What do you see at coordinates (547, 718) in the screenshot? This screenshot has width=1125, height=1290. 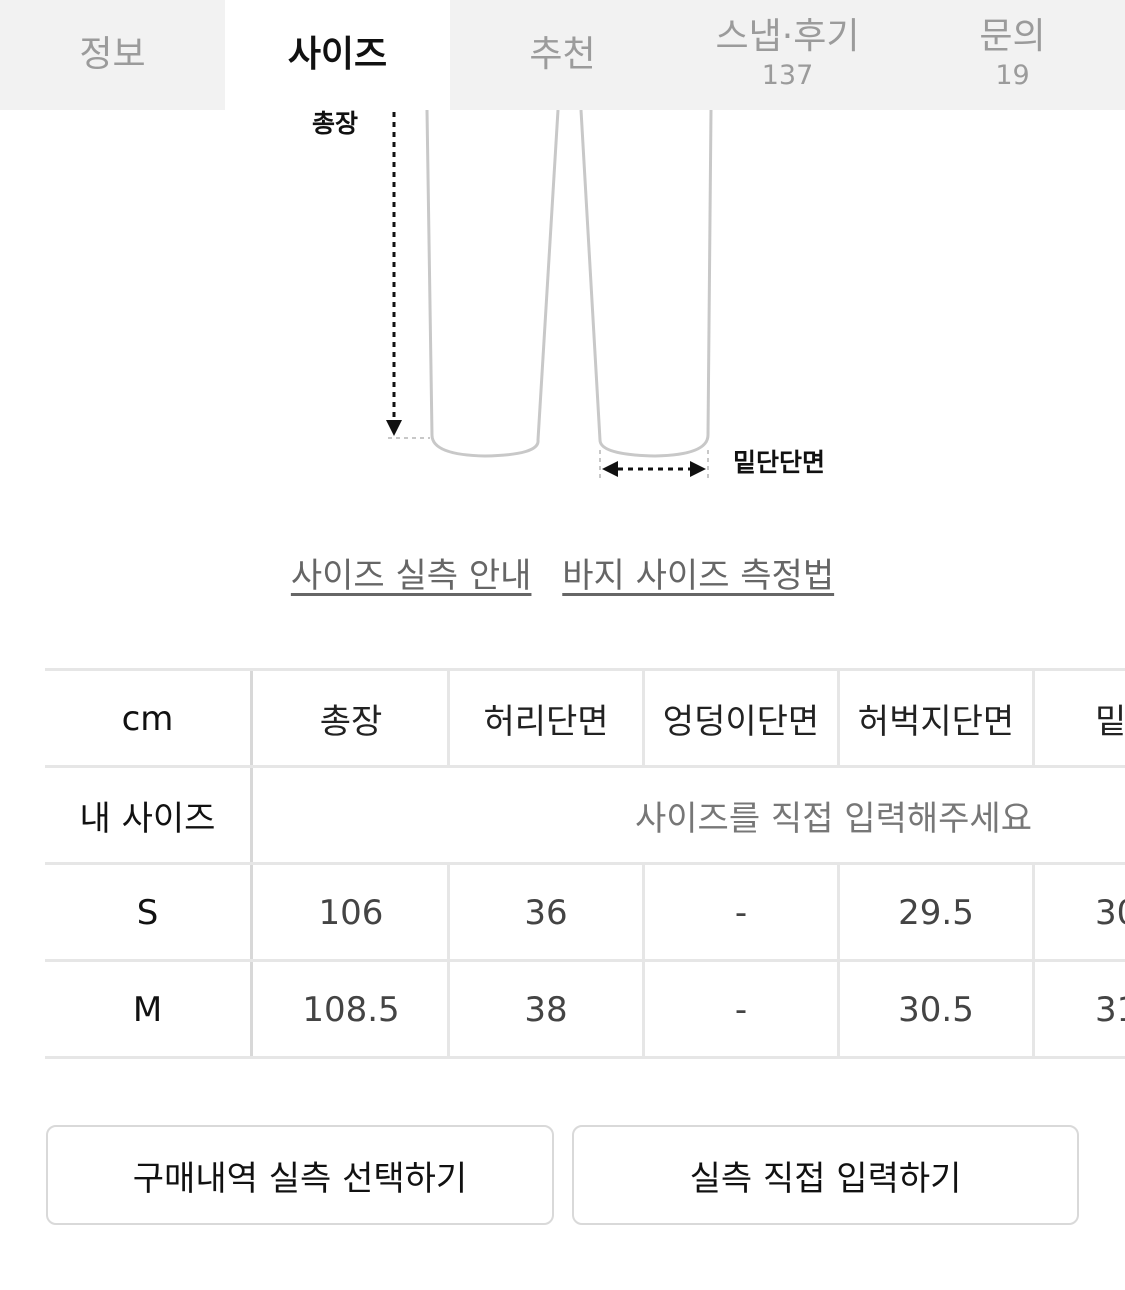 I see `table-header: 허리단면` at bounding box center [547, 718].